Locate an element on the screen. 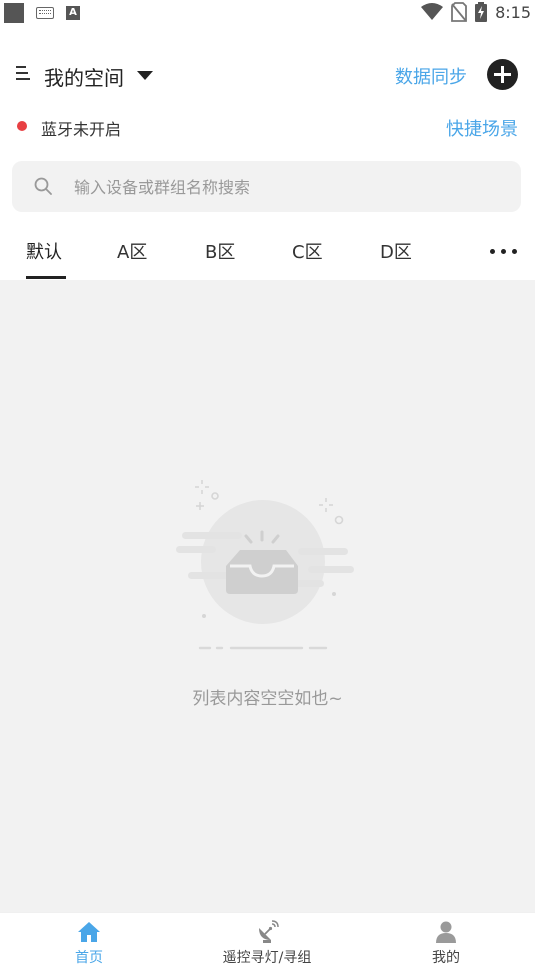  status-bar-left: A is located at coordinates (42, 13).